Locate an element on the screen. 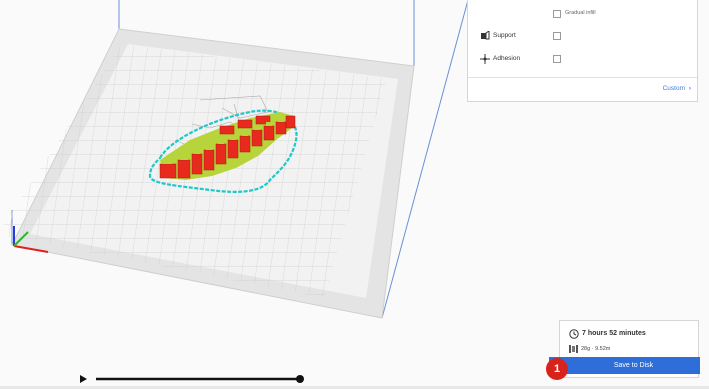 Image resolution: width=709 pixels, height=391 pixels. adhesion-row: Adhesion is located at coordinates (582, 61).